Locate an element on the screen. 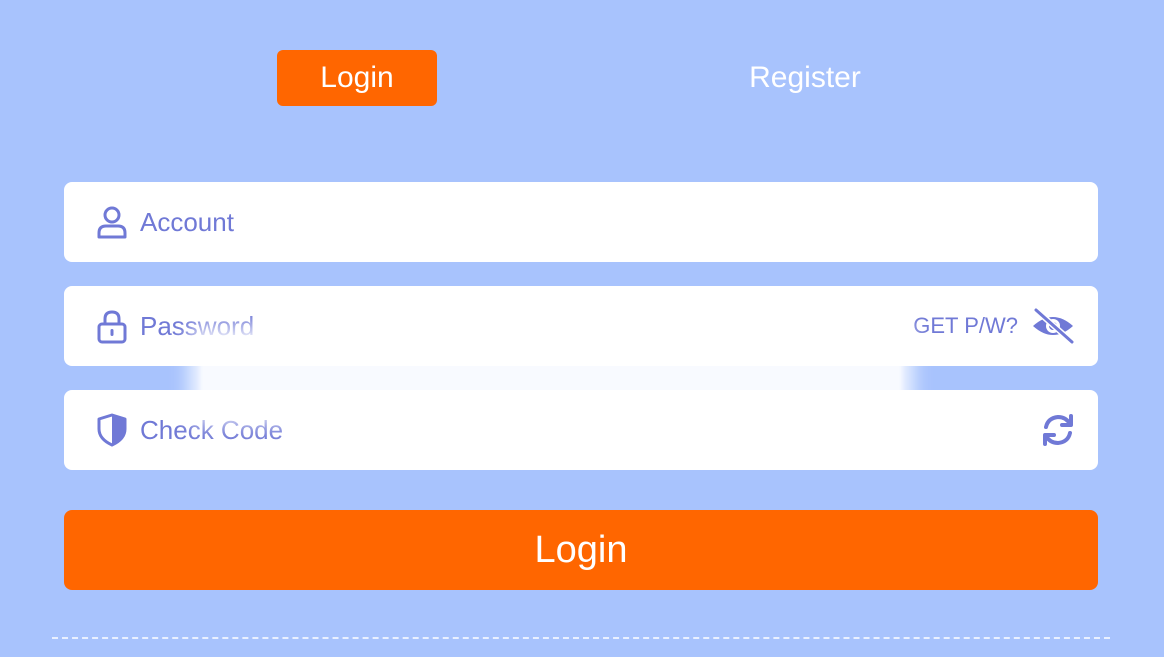 The image size is (1164, 657). refresh-icon is located at coordinates (1058, 430).